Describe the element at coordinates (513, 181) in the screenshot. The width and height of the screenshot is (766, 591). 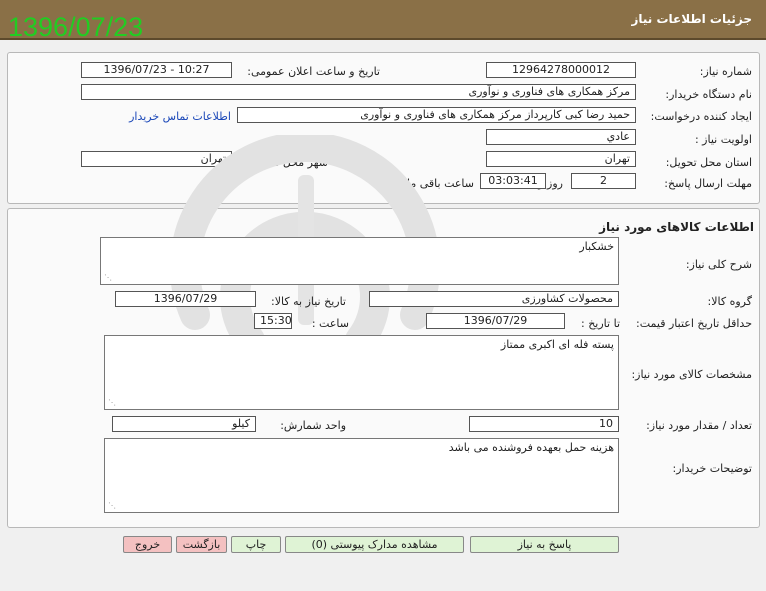
I see `time-left-field: 03:03:41` at that location.